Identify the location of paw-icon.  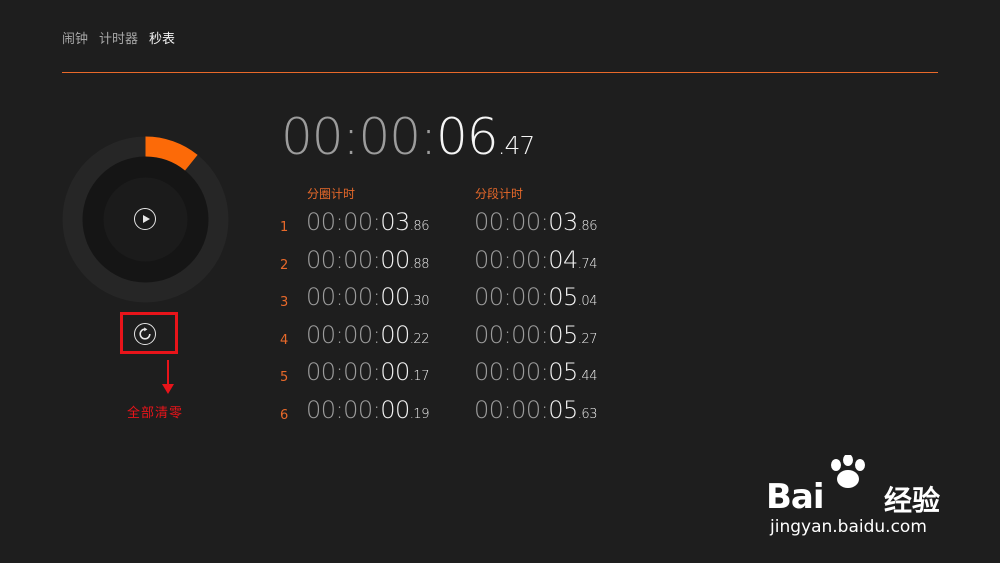
(848, 471).